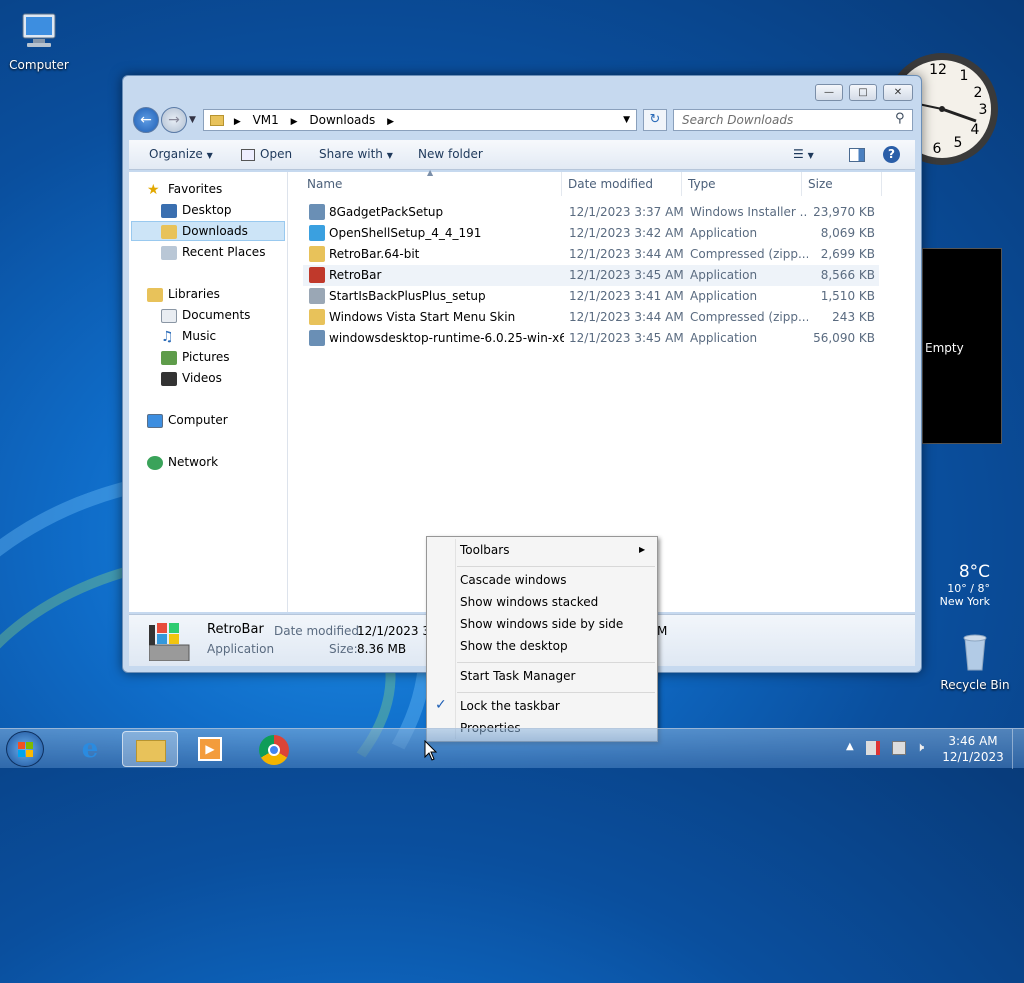  I want to click on search-input: Search Downloads, so click(793, 120).